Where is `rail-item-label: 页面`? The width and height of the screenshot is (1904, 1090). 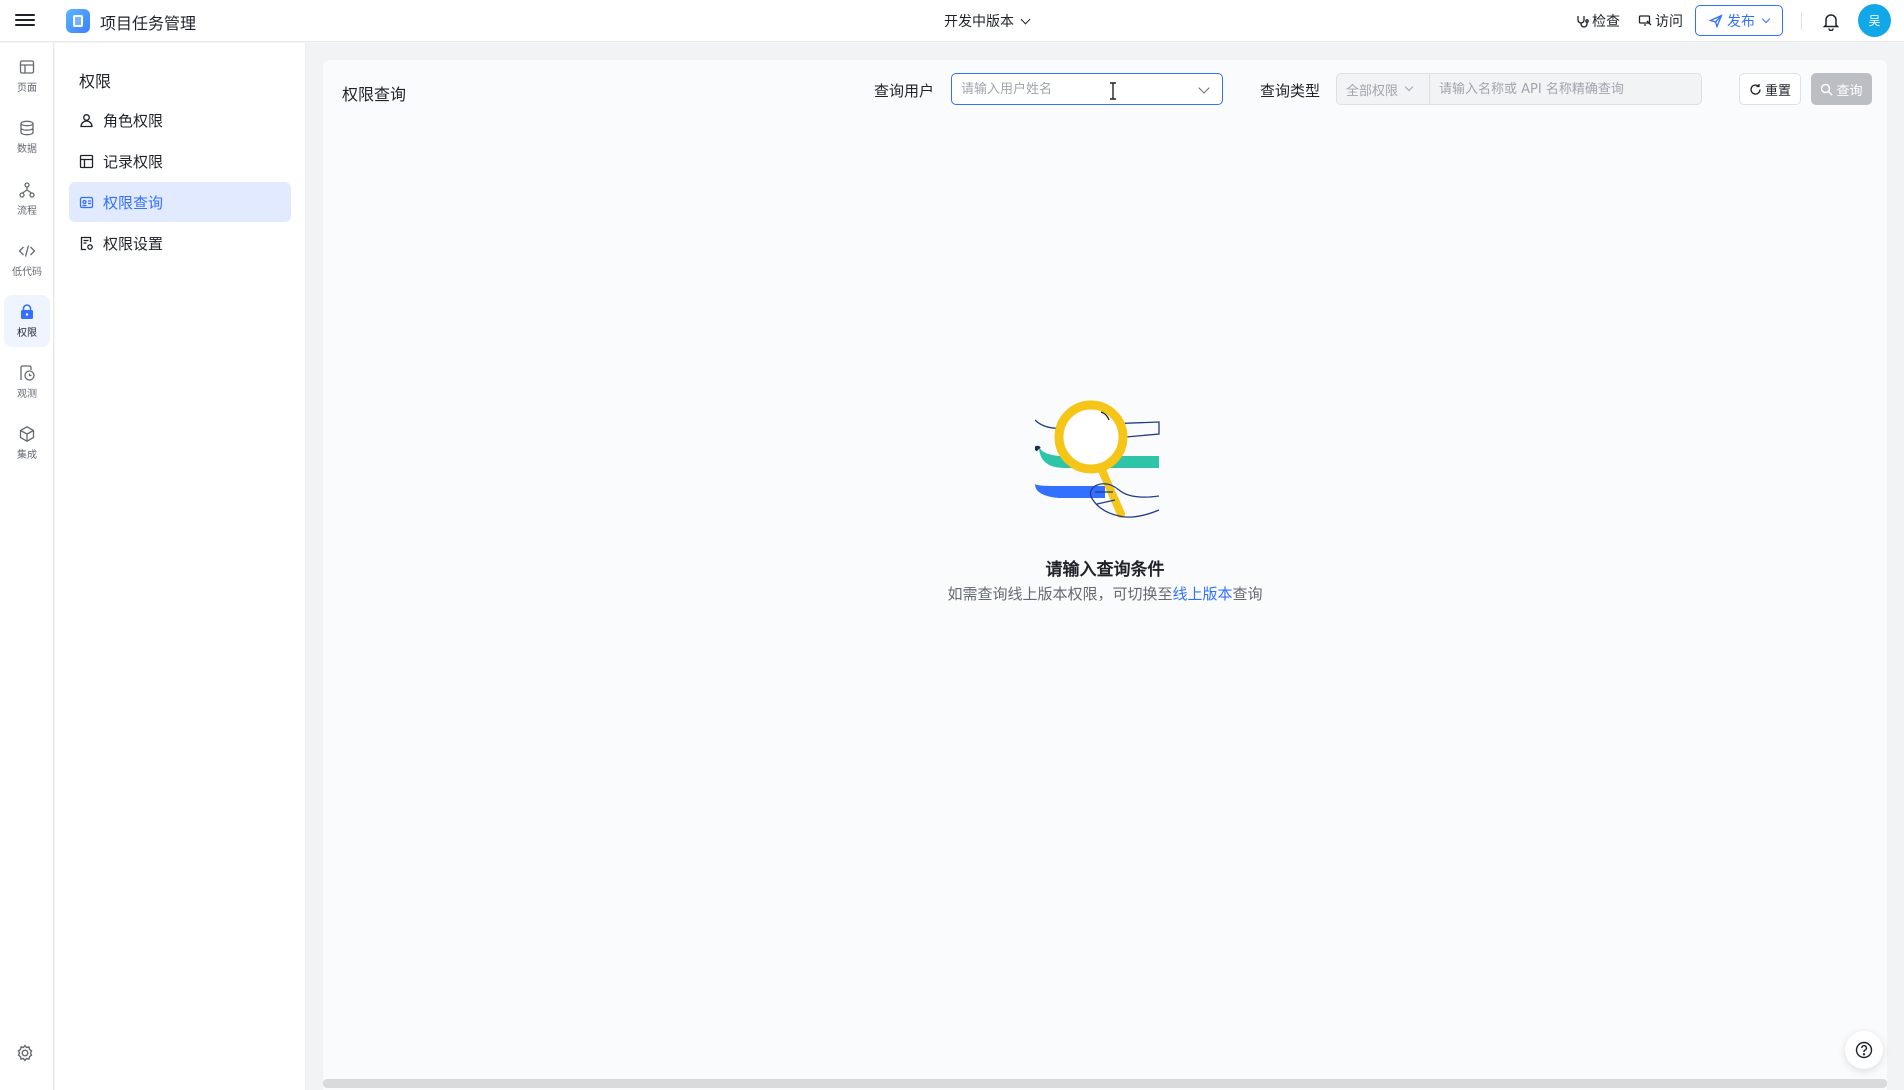
rail-item-label: 页面 is located at coordinates (27, 88).